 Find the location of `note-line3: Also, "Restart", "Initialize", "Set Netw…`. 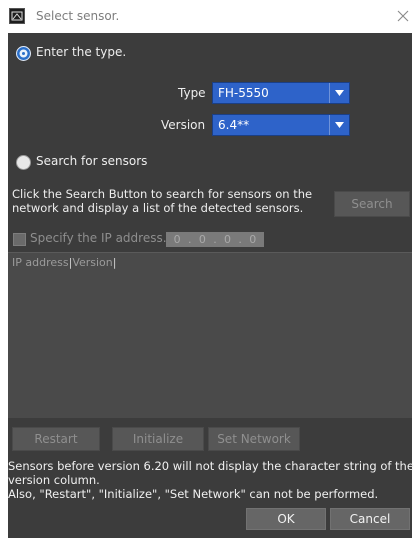

note-line3: Also, "Restart", "Initialize", "Set Netw… is located at coordinates (193, 494).